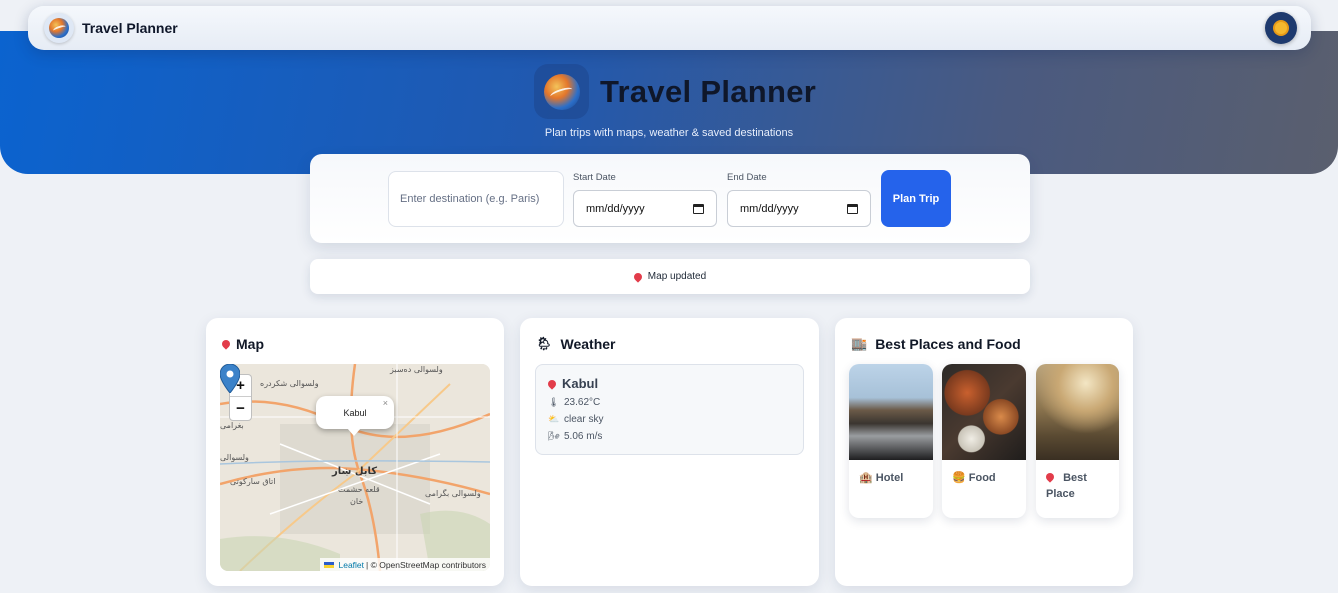 The image size is (1338, 593). What do you see at coordinates (289, 383) in the screenshot?
I see `map-label: ولسوالی شکردره` at bounding box center [289, 383].